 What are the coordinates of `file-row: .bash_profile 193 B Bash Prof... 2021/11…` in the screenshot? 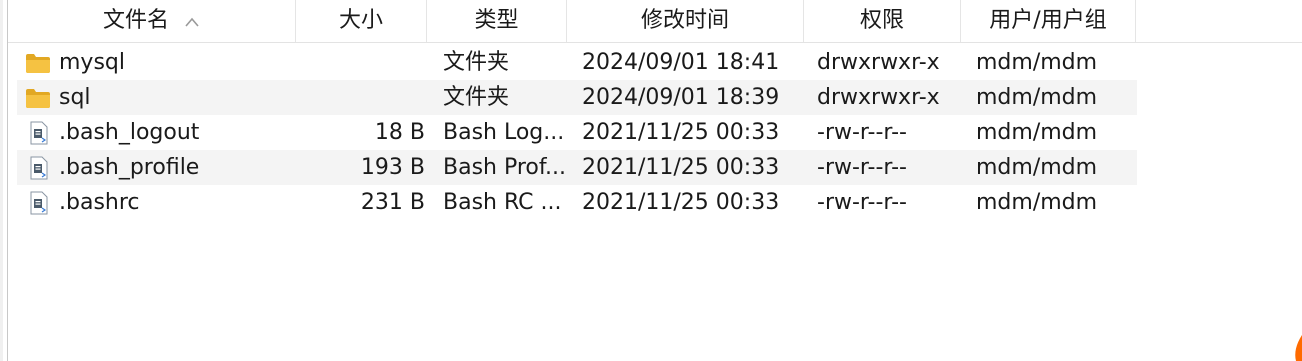 It's located at (577, 167).